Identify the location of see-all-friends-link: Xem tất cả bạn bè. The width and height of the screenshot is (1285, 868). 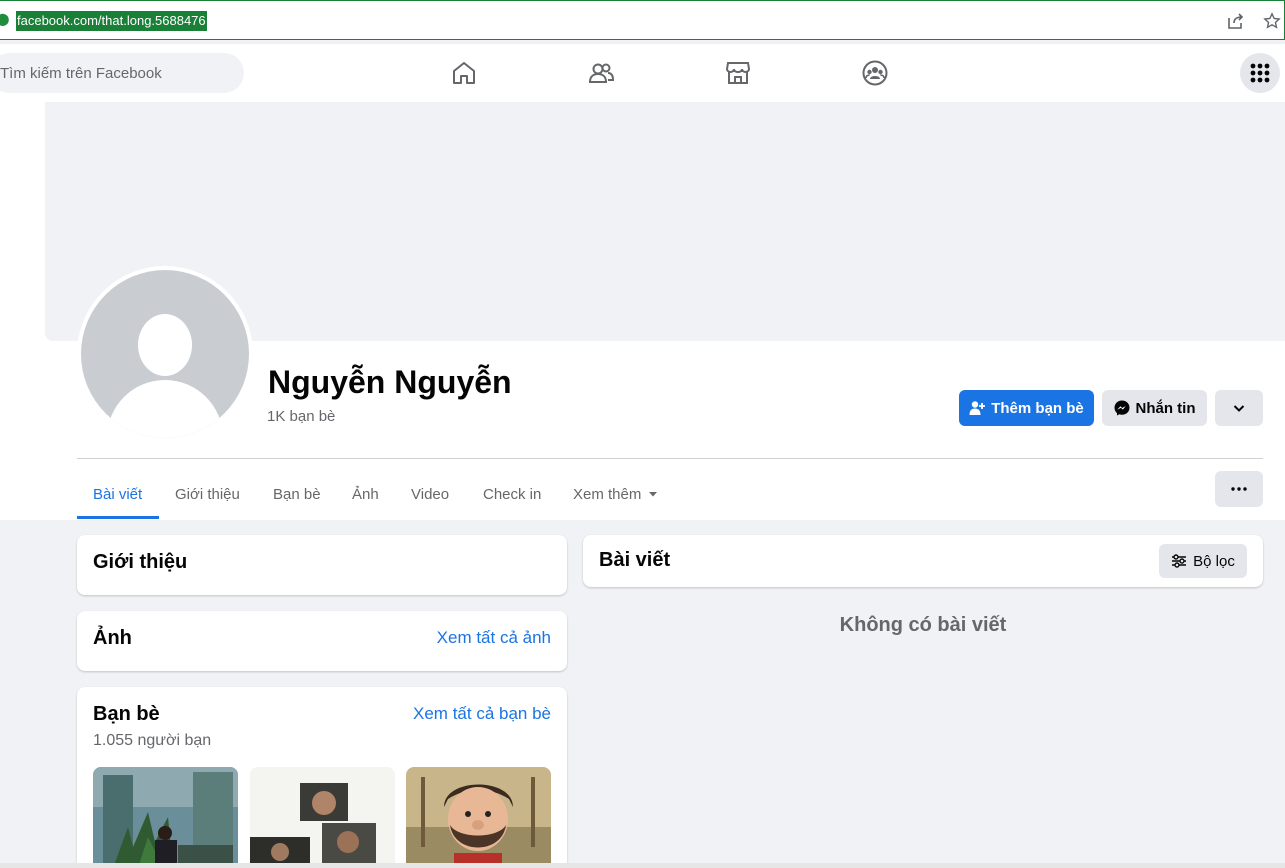
(482, 714).